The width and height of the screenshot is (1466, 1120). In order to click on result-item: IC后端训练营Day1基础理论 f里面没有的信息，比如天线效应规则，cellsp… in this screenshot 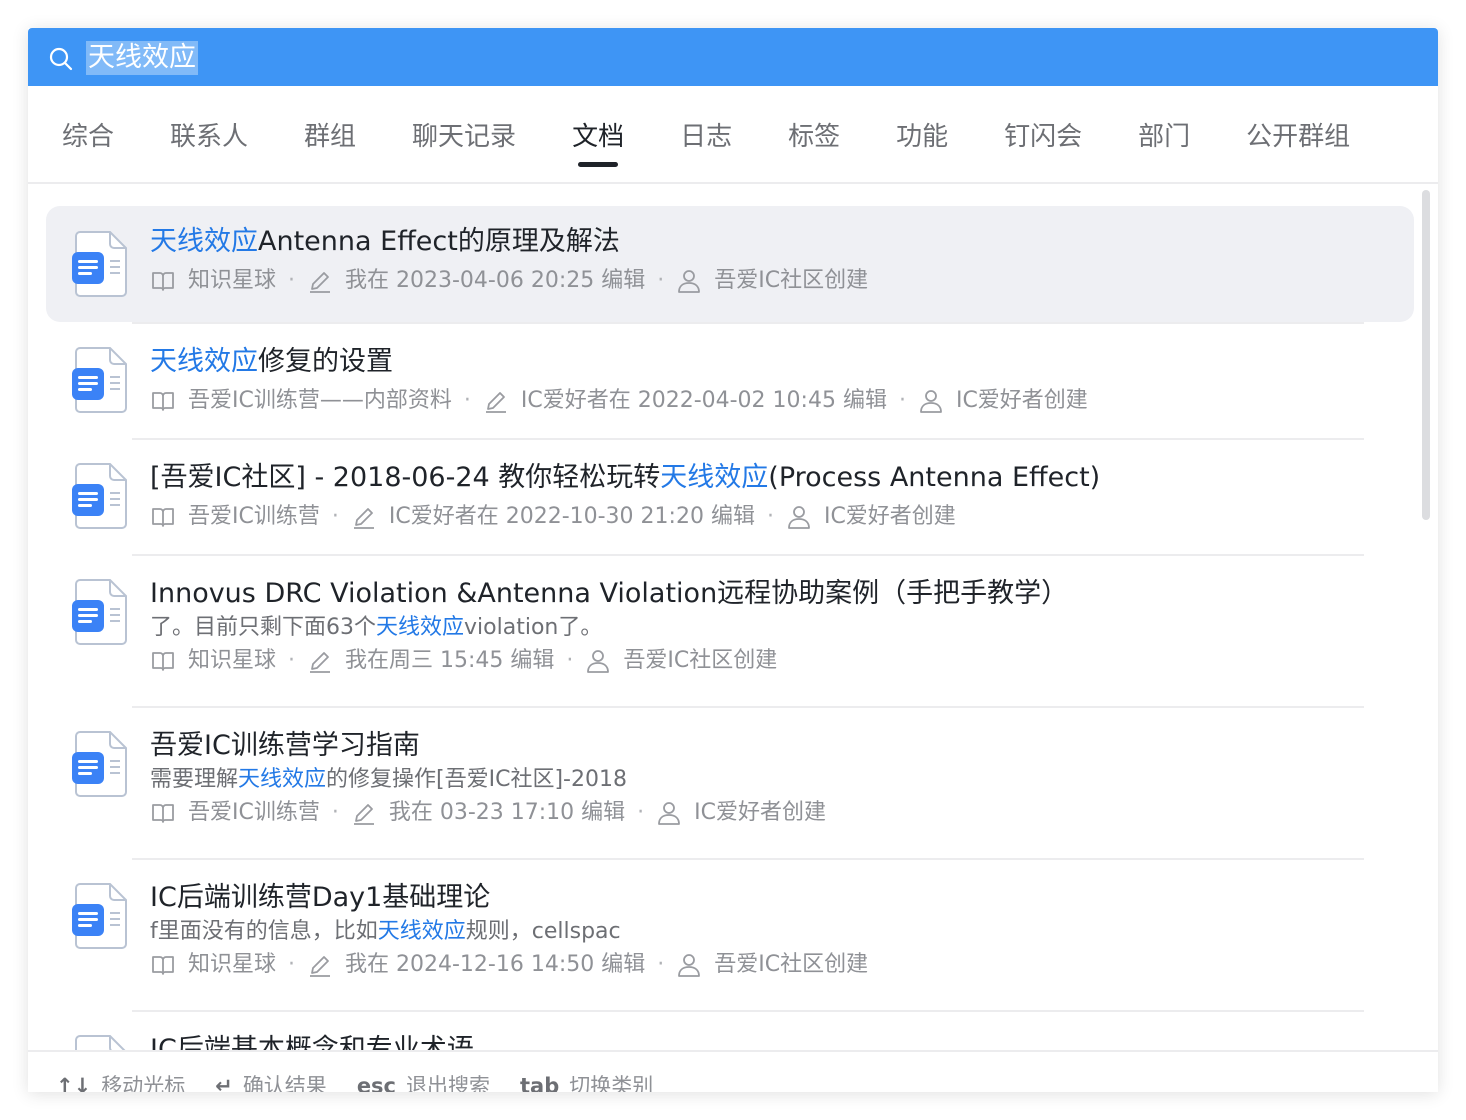, I will do `click(730, 935)`.